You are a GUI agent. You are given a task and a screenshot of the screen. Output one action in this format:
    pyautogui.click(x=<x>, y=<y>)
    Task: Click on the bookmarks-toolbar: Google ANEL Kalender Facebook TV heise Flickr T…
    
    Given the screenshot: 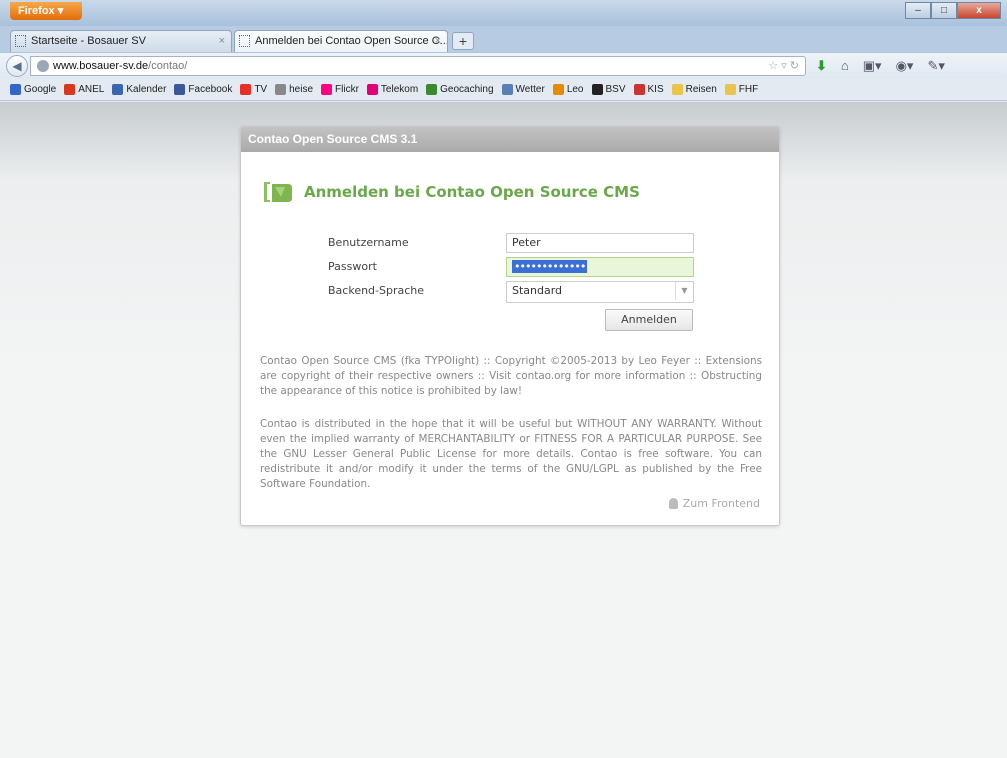 What is the action you would take?
    pyautogui.click(x=503, y=90)
    